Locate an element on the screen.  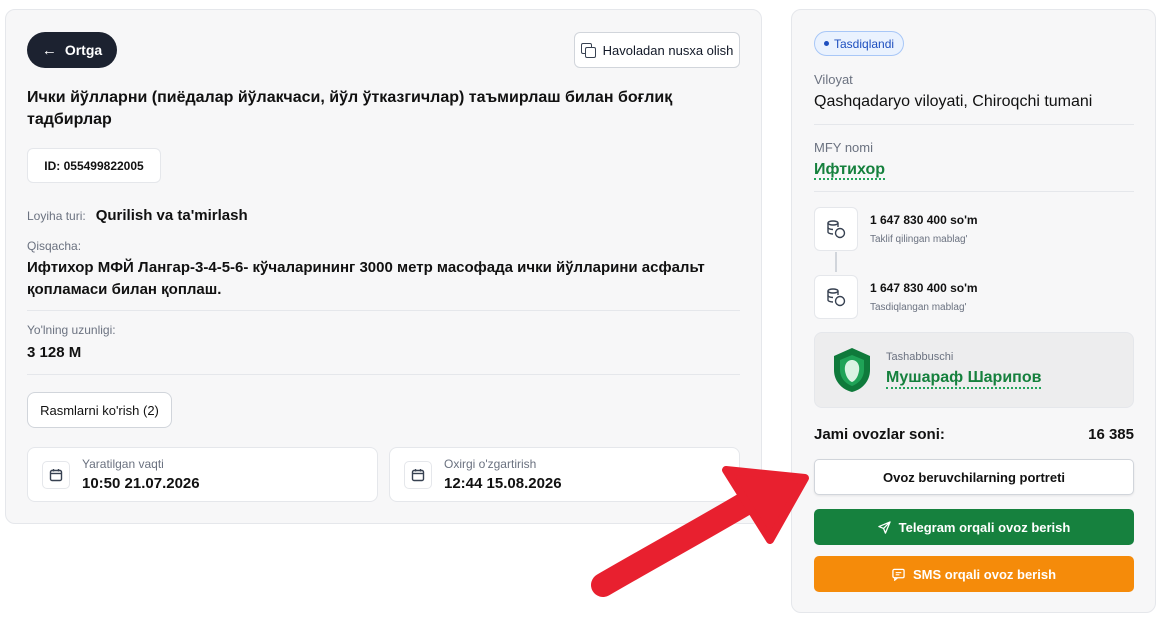
road-length-label: Yo'lning uzunligi: is located at coordinates (71, 330).